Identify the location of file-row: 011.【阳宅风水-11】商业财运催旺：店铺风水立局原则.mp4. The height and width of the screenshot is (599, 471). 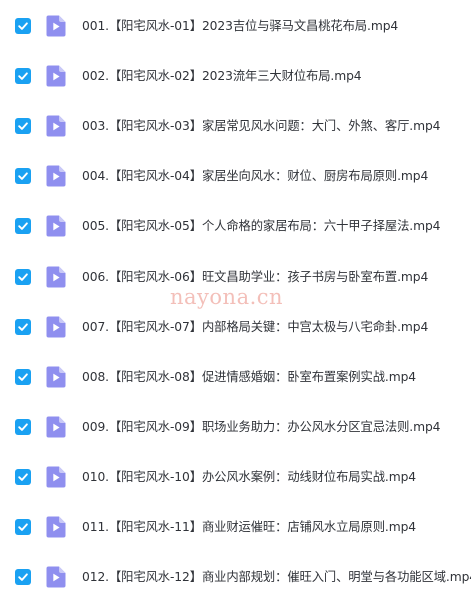
(235, 527).